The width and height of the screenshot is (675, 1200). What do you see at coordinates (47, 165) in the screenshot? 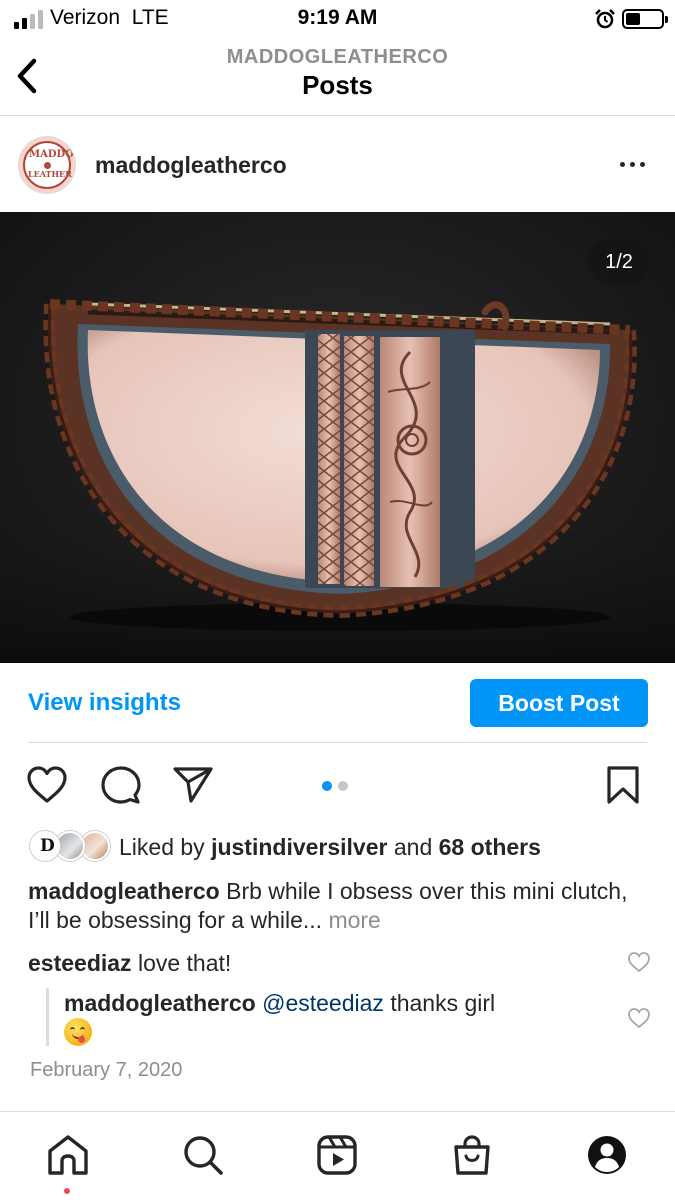
I see `avatar: MADDOG LEATHER` at bounding box center [47, 165].